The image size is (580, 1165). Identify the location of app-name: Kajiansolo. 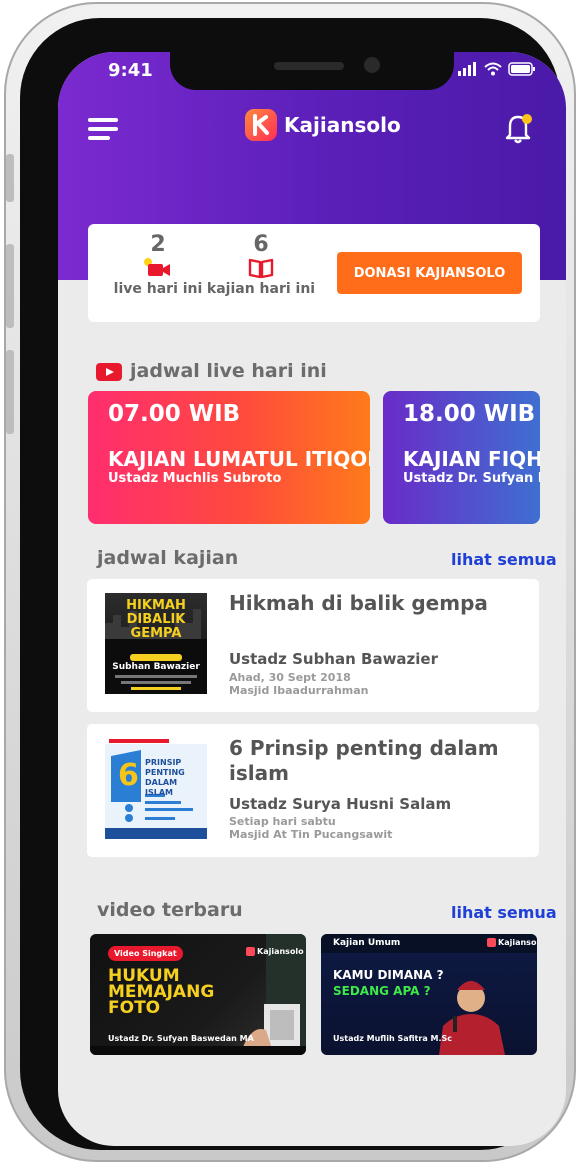
(342, 125).